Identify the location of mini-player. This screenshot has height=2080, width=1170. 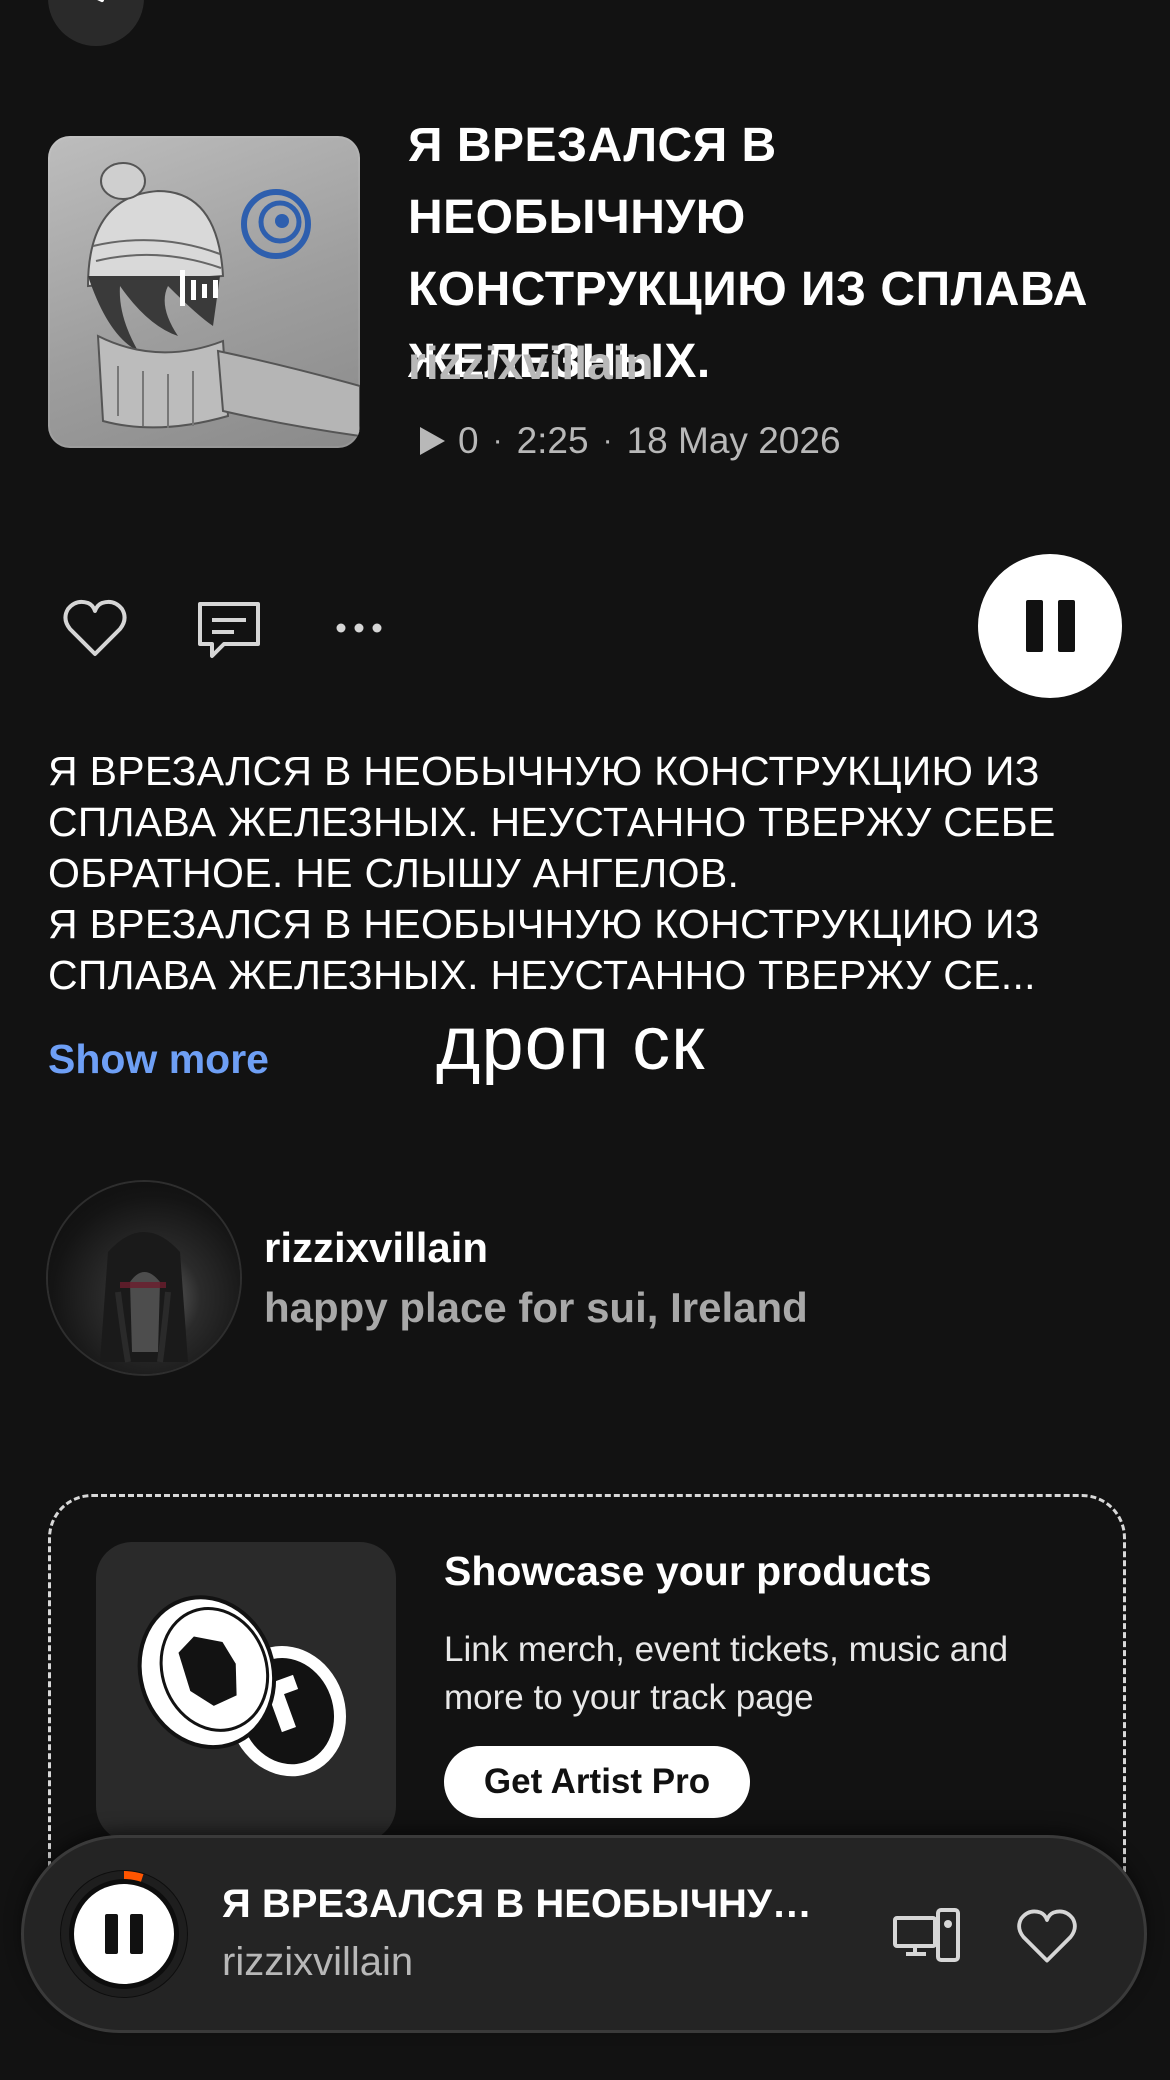
(584, 1934).